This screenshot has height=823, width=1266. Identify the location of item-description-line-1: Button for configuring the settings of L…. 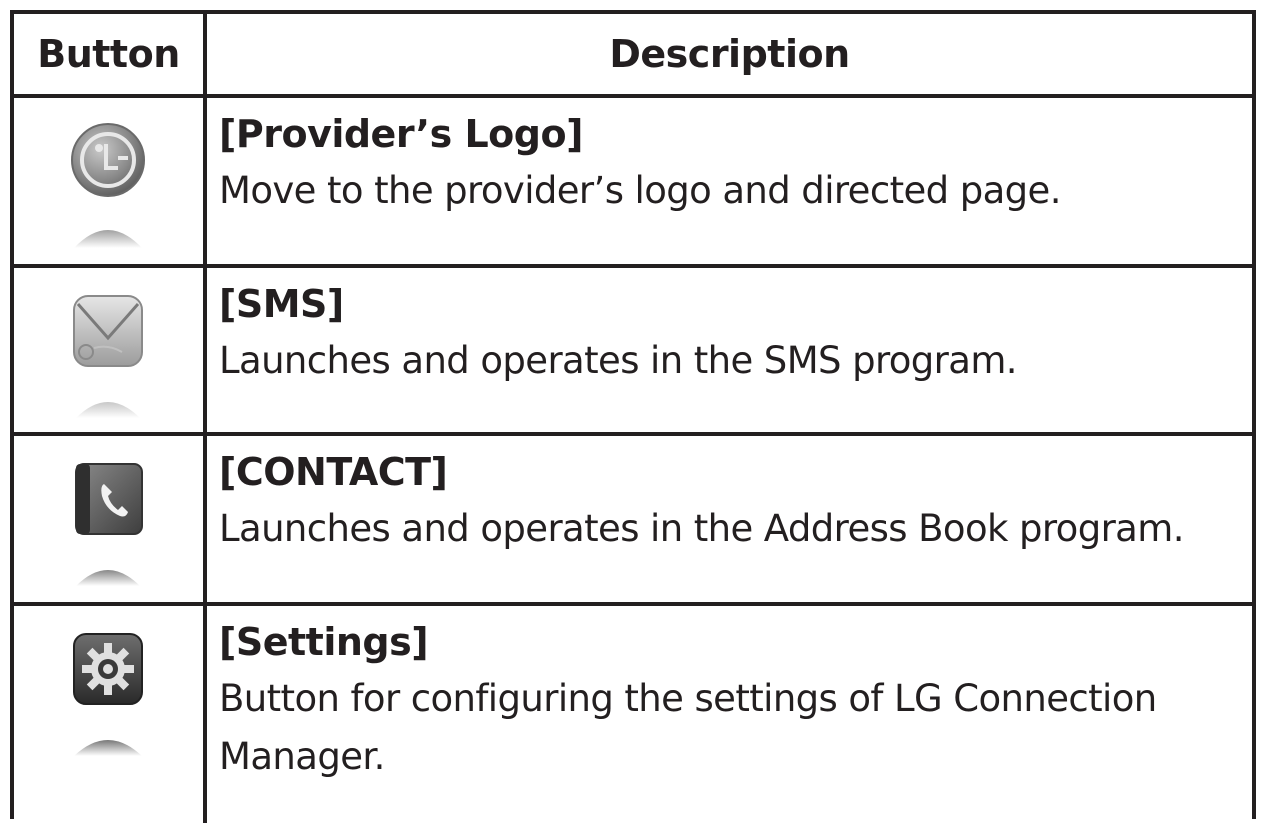
(688, 698).